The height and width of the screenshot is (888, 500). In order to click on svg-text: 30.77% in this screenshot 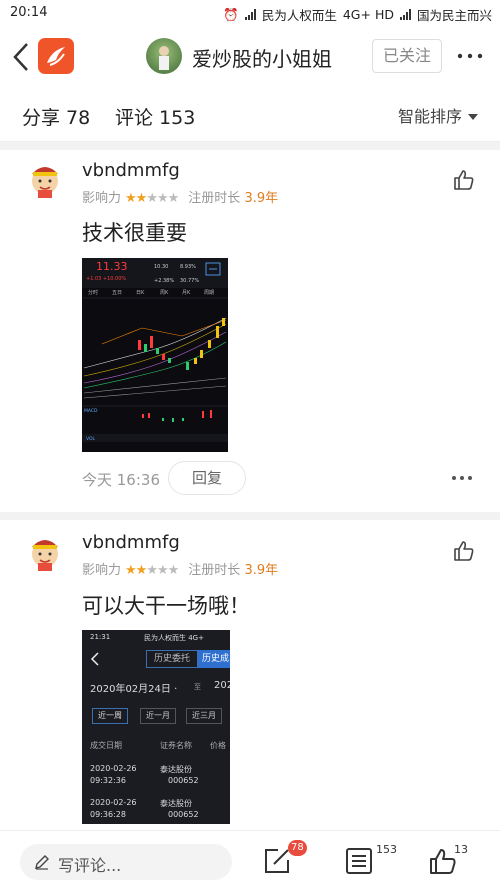, I will do `click(189, 281)`.